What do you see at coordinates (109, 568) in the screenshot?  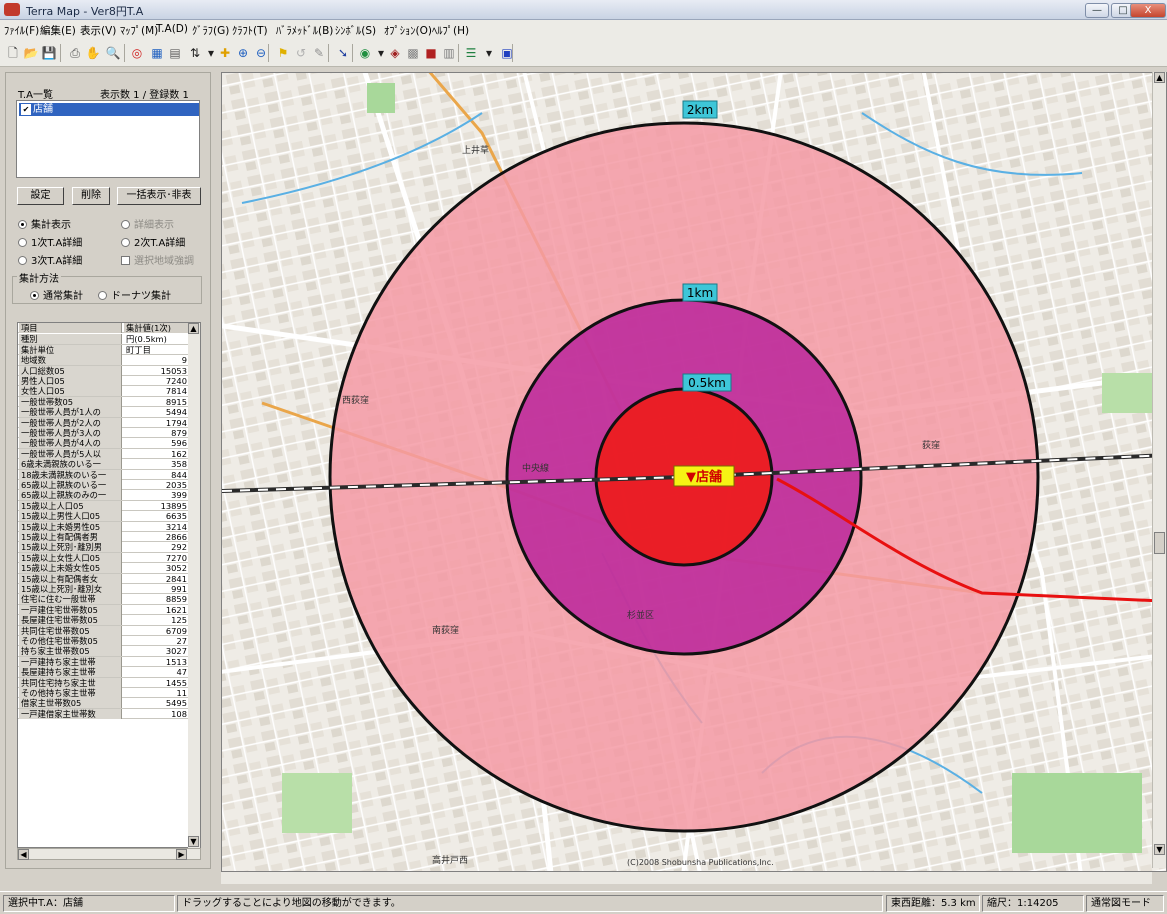 I see `table-row: 15歳以上未婚女性05 3052` at bounding box center [109, 568].